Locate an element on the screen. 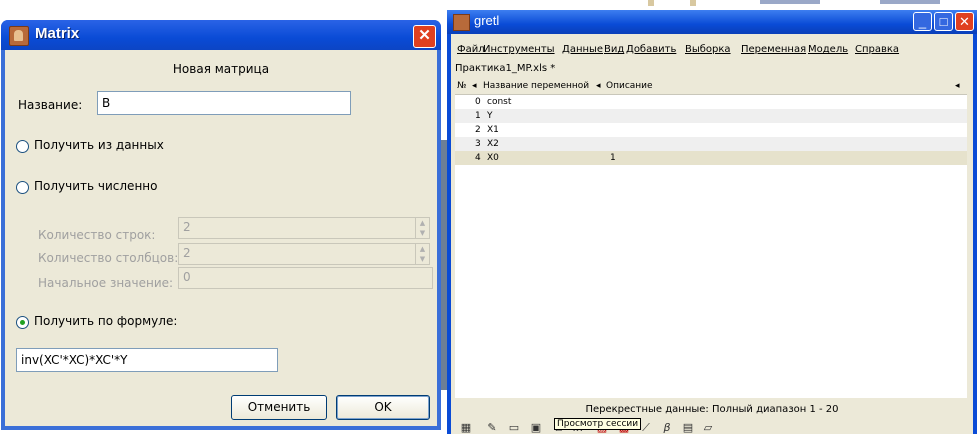 The image size is (977, 437). menu-data: Данные is located at coordinates (582, 49).